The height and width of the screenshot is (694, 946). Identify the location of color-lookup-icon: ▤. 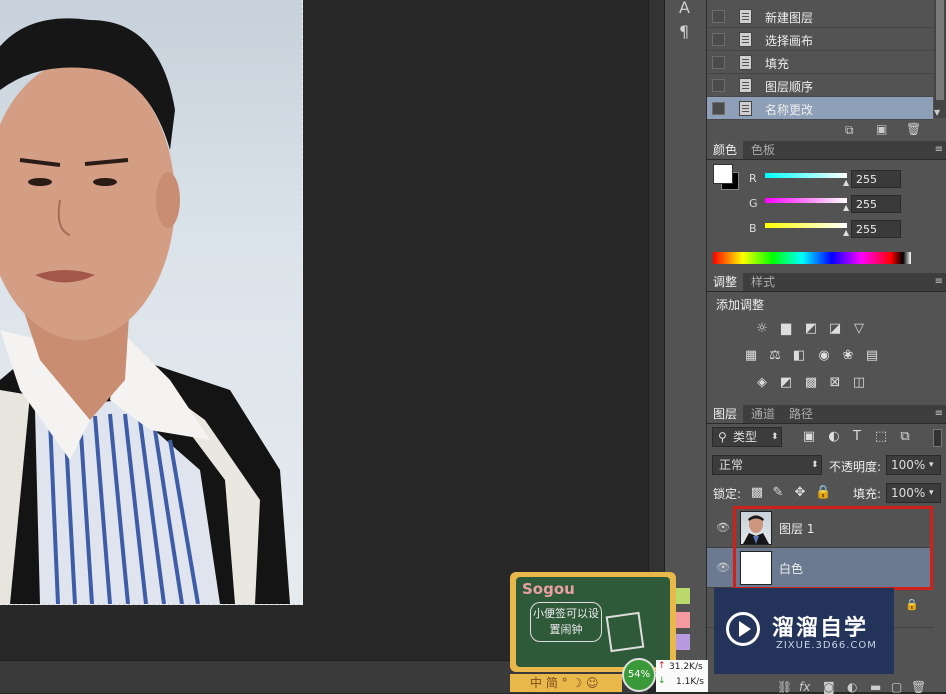
(872, 356).